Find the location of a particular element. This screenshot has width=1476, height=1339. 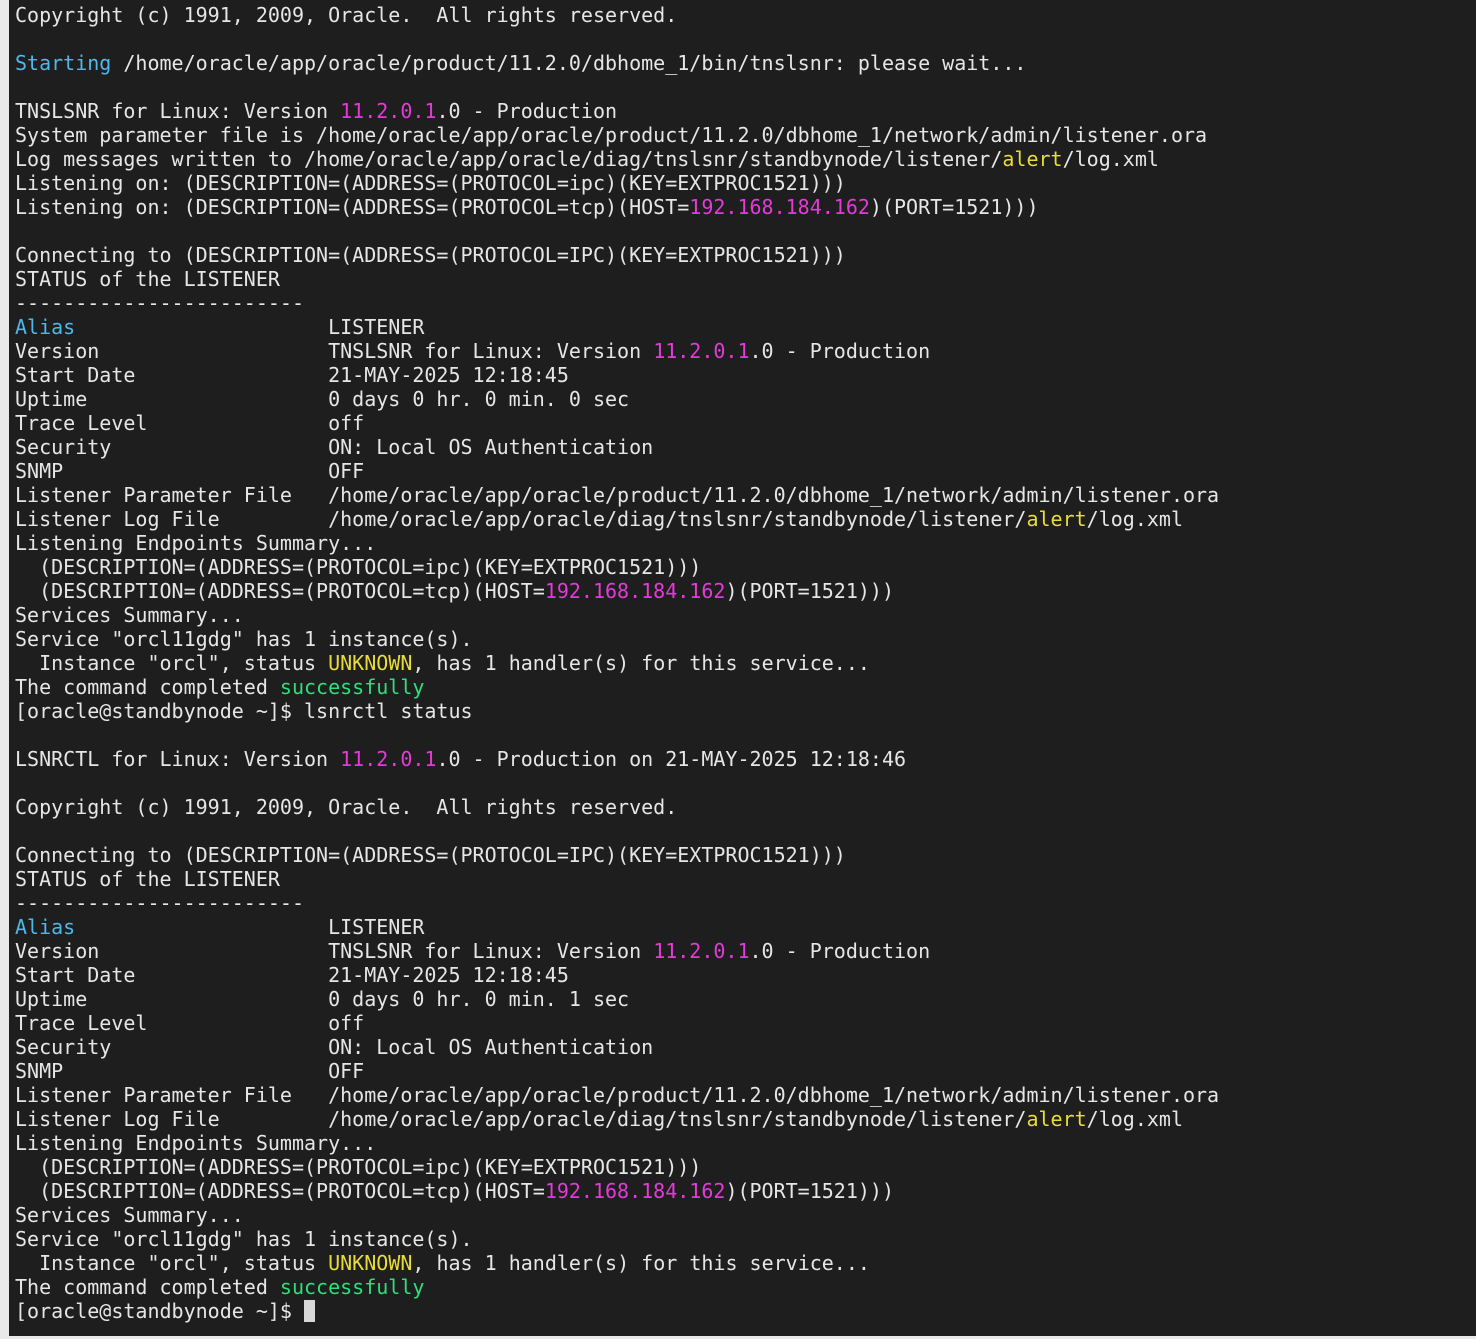

text-cursor is located at coordinates (309, 1311).